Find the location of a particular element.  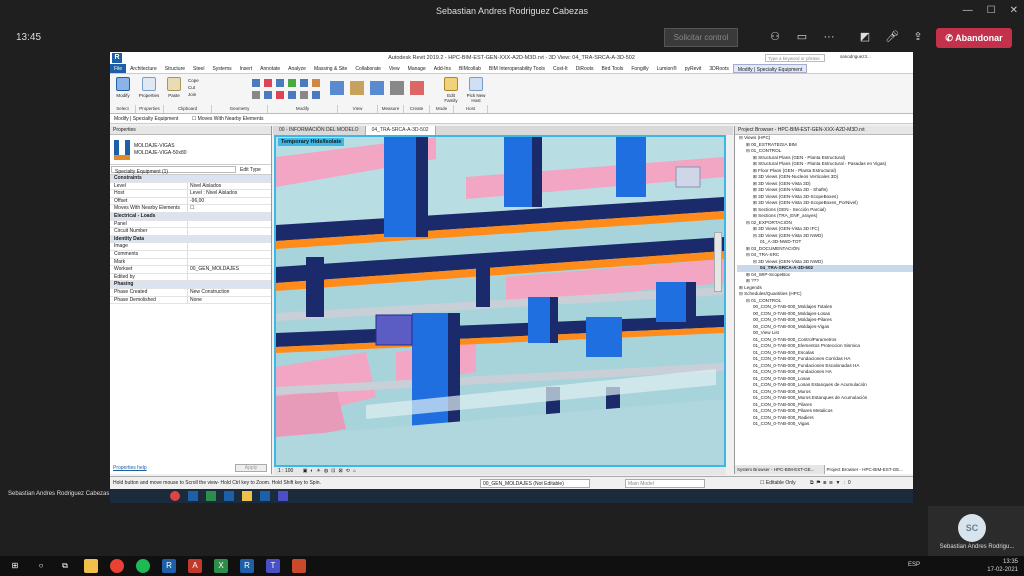

edit-type-button: Edit Type is located at coordinates (254, 169).